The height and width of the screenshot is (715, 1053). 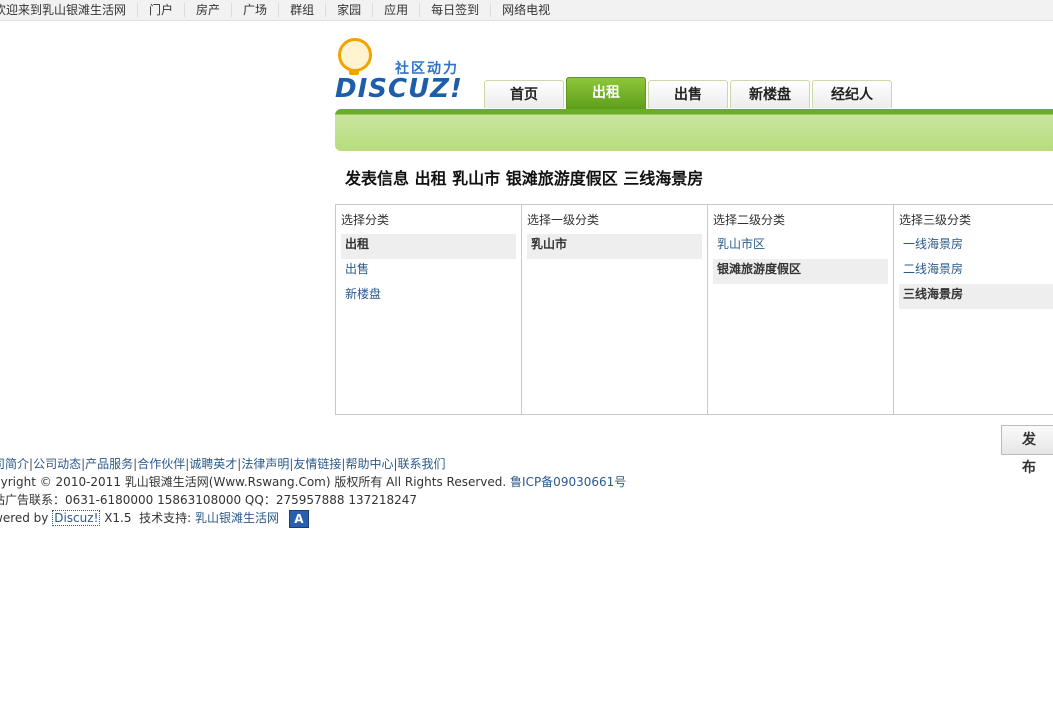 What do you see at coordinates (118, 518) in the screenshot?
I see `version-text: X1.5` at bounding box center [118, 518].